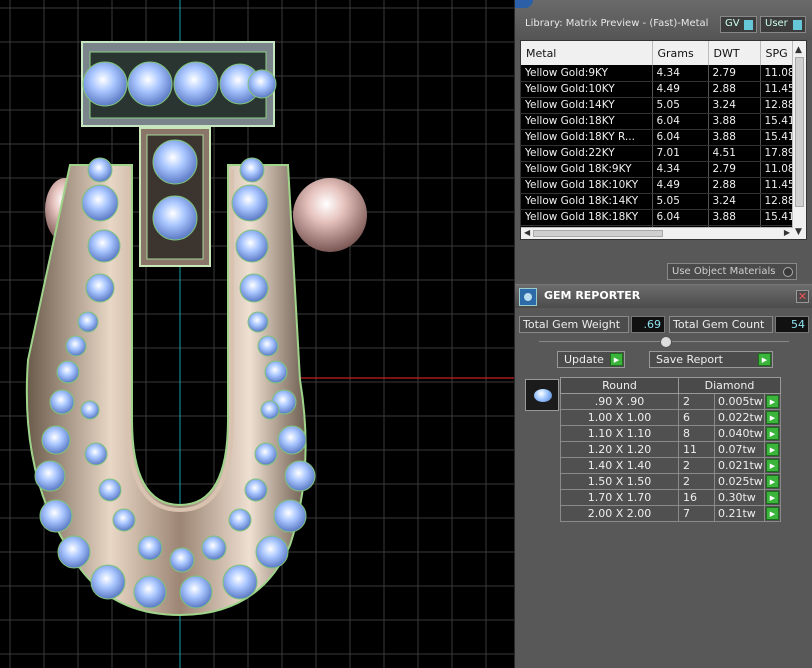 This screenshot has height=668, width=812. Describe the element at coordinates (661, 185) in the screenshot. I see `metal-table-row: Yellow Gold 18K:10KY 4.49 2.88 11.45` at that location.